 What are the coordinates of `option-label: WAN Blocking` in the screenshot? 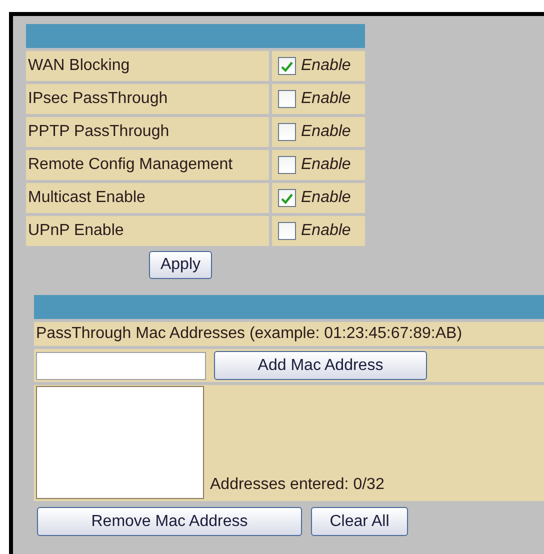 It's located at (147, 66).